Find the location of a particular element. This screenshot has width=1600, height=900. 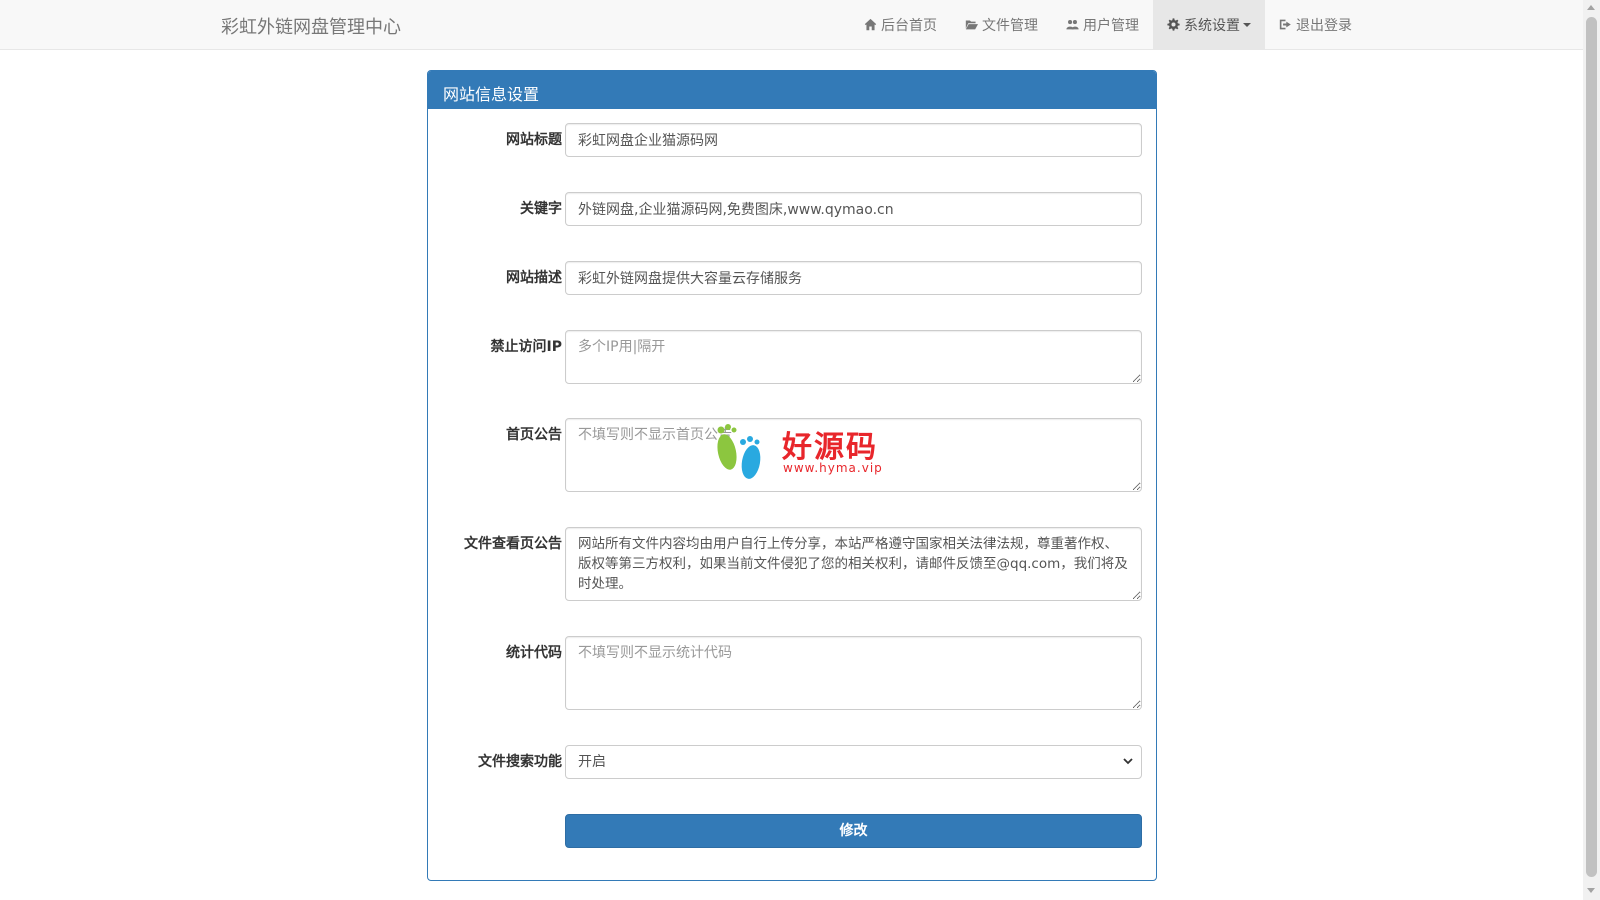

keywords-input is located at coordinates (853, 209).